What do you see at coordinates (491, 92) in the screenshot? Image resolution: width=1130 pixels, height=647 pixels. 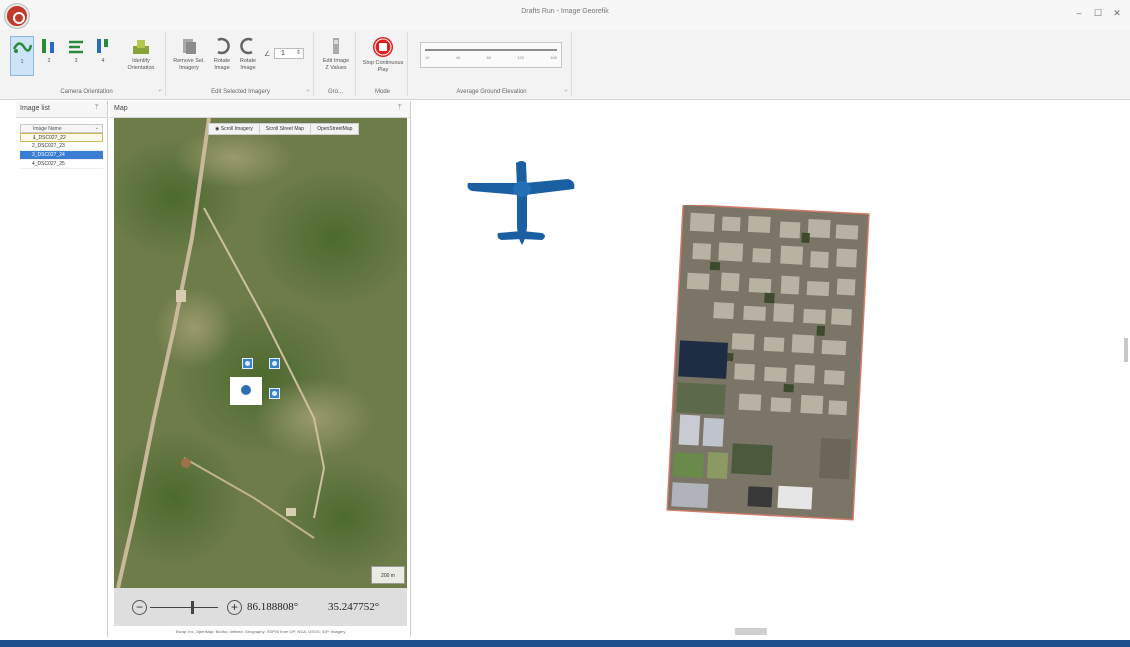 I see `group-label-elevation: Average Ground Elevation` at bounding box center [491, 92].